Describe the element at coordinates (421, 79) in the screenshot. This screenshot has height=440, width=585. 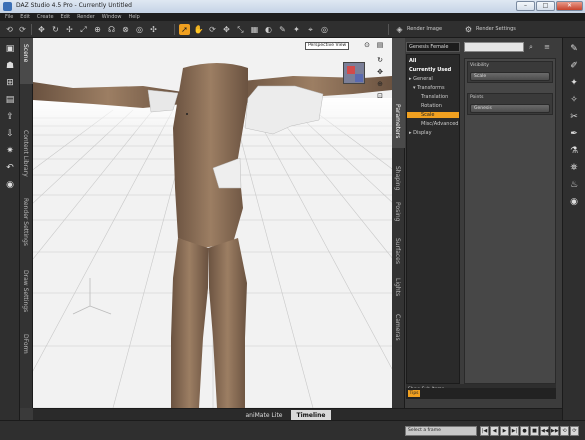
I see `tree-item-general: ▸ General` at that location.